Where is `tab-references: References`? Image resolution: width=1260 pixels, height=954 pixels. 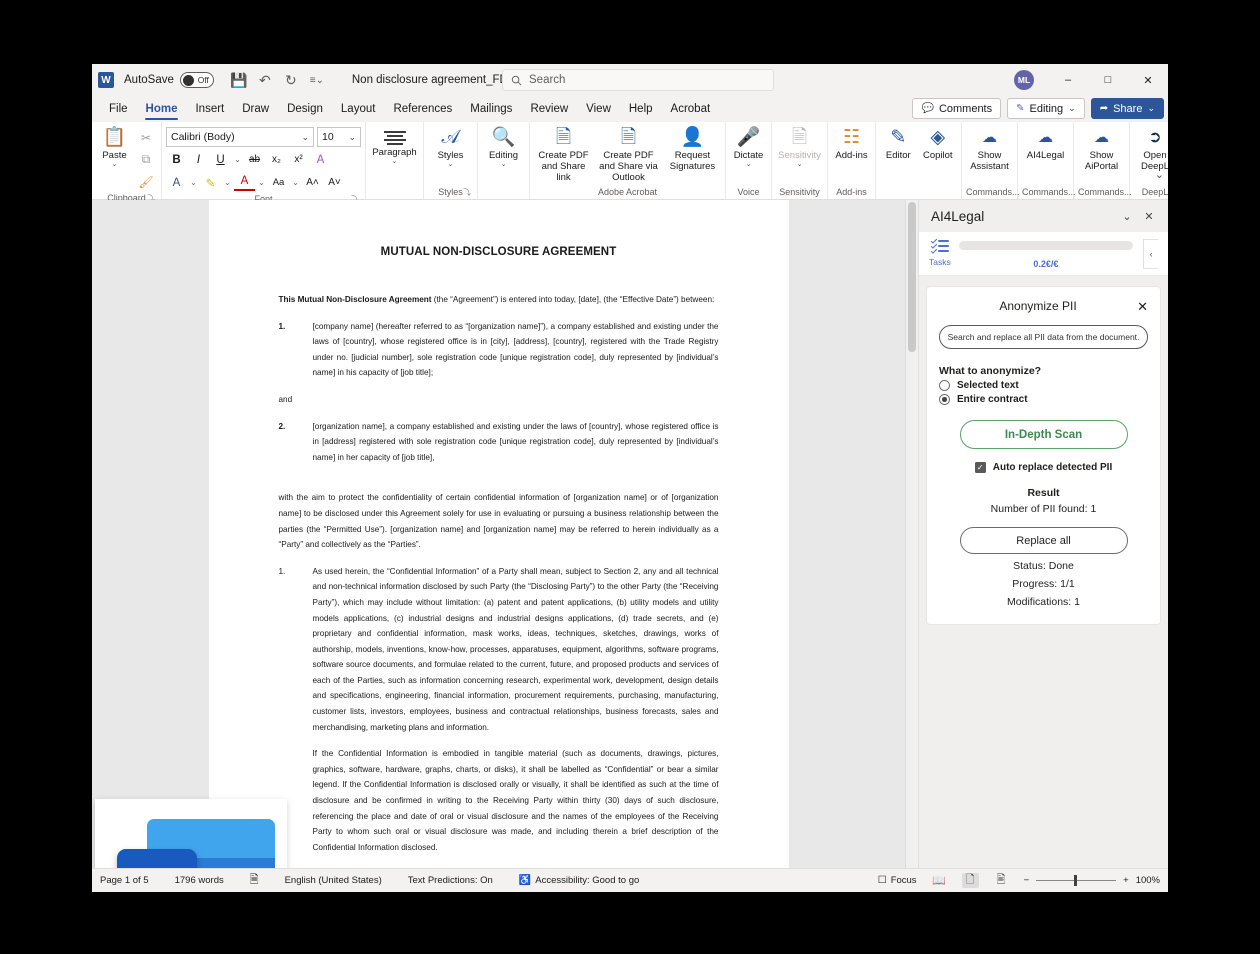
tab-references: References is located at coordinates (422, 109).